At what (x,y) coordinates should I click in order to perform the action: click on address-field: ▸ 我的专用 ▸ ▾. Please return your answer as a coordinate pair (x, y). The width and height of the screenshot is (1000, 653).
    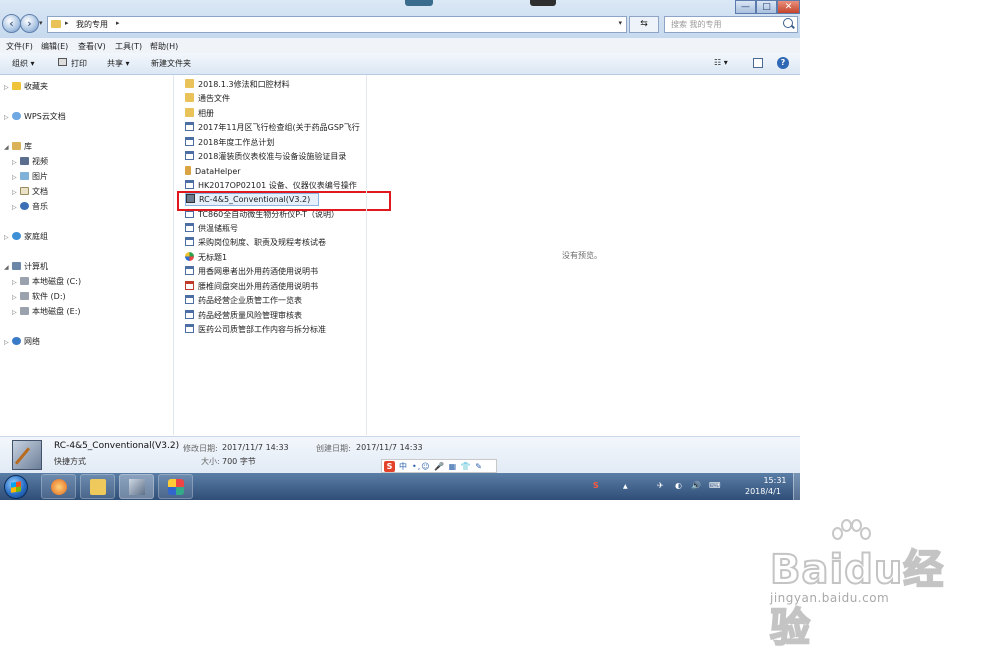
    Looking at the image, I should click on (337, 24).